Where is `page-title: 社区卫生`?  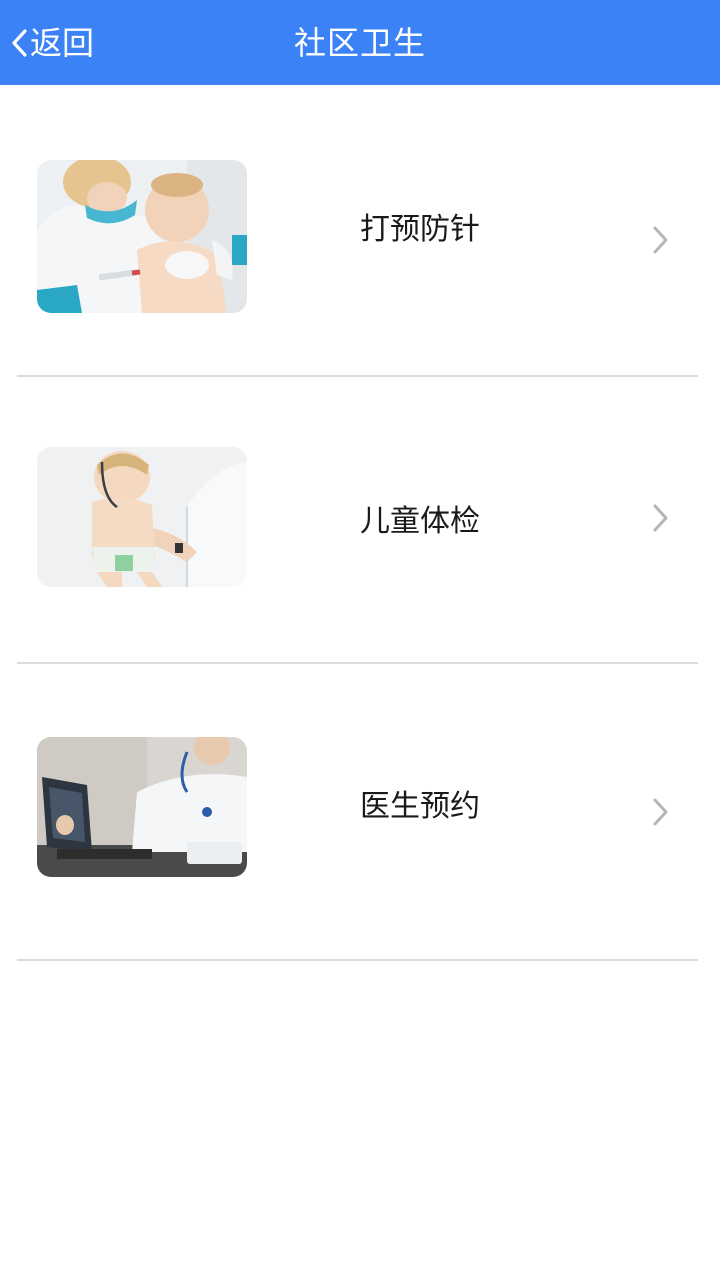 page-title: 社区卫生 is located at coordinates (359, 43).